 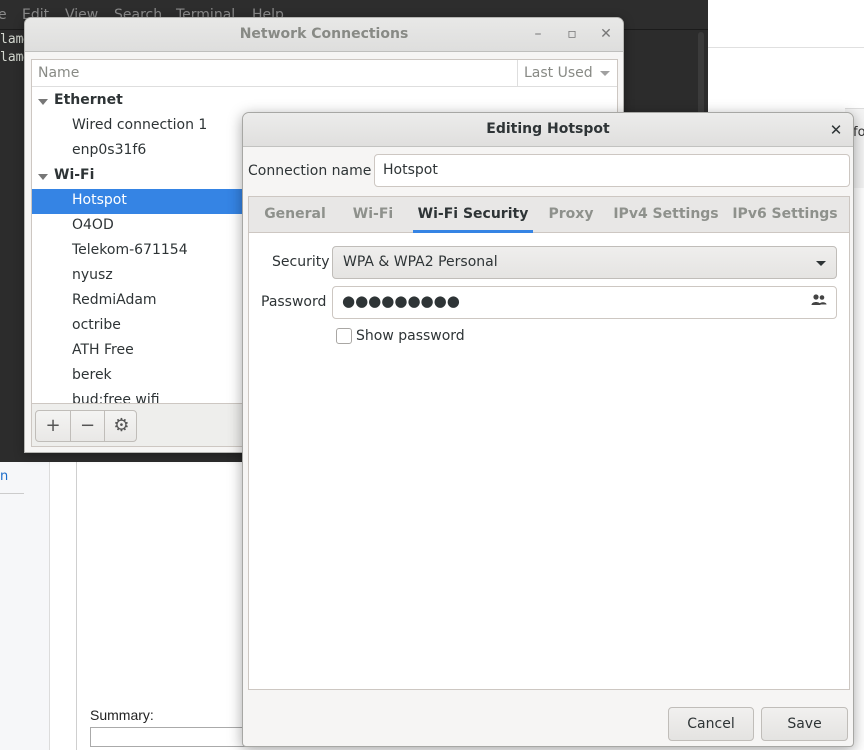 What do you see at coordinates (666, 215) in the screenshot?
I see `tab-ipv4-settings: IPv4 Settings` at bounding box center [666, 215].